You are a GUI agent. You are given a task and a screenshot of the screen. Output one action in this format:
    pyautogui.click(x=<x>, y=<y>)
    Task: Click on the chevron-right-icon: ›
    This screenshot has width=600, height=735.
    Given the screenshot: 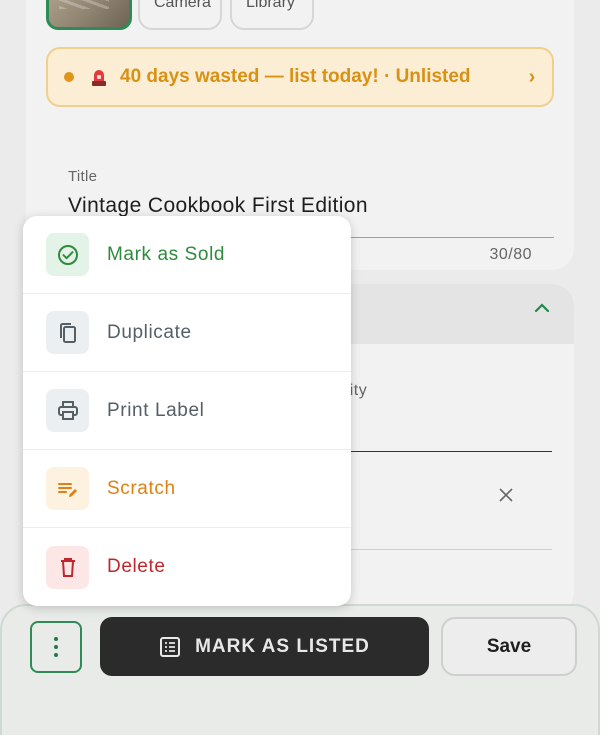 What is the action you would take?
    pyautogui.click(x=532, y=76)
    